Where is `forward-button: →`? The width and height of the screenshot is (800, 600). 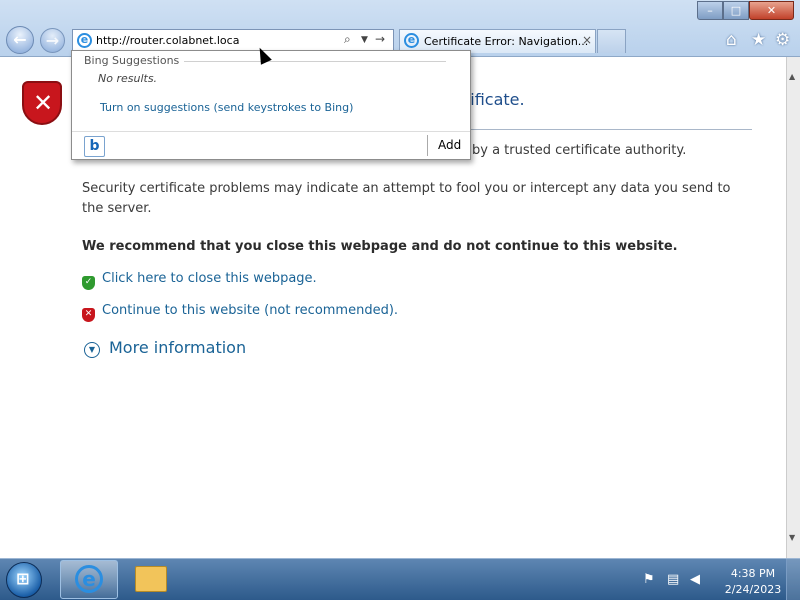
forward-button: → is located at coordinates (52, 40).